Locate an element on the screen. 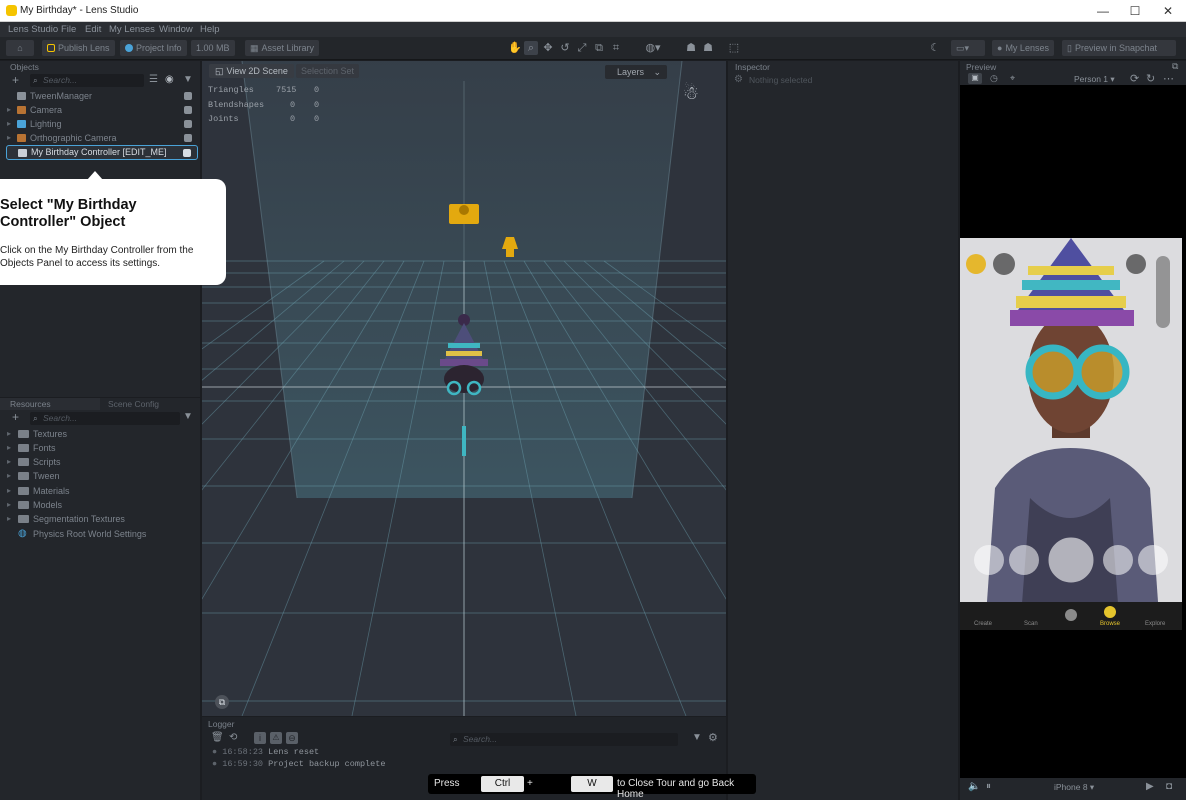  error-filter-icon: ⊖ is located at coordinates (292, 738).